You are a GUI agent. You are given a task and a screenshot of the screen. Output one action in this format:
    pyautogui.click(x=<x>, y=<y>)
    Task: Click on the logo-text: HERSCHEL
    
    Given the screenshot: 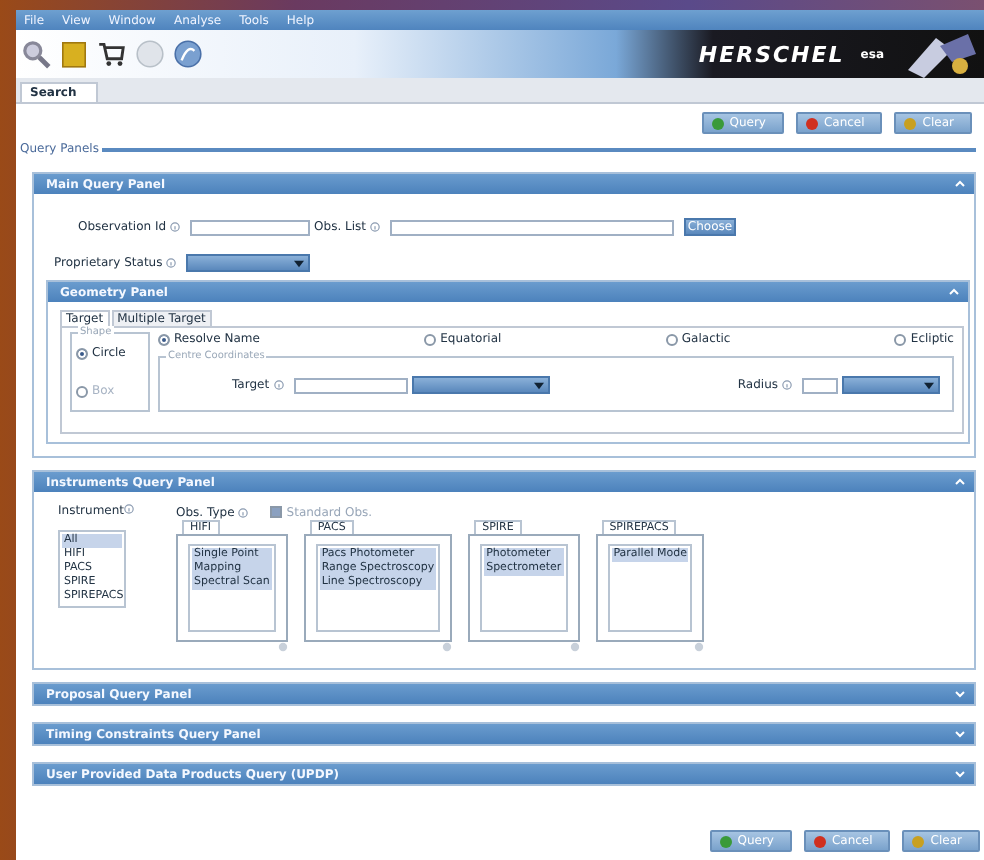 What is the action you would take?
    pyautogui.click(x=771, y=54)
    